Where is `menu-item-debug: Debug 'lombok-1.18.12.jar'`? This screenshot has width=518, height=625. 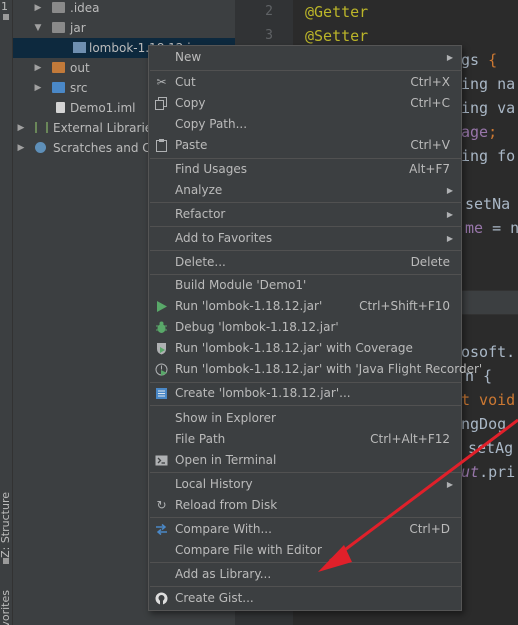 menu-item-debug: Debug 'lombok-1.18.12.jar' is located at coordinates (305, 327).